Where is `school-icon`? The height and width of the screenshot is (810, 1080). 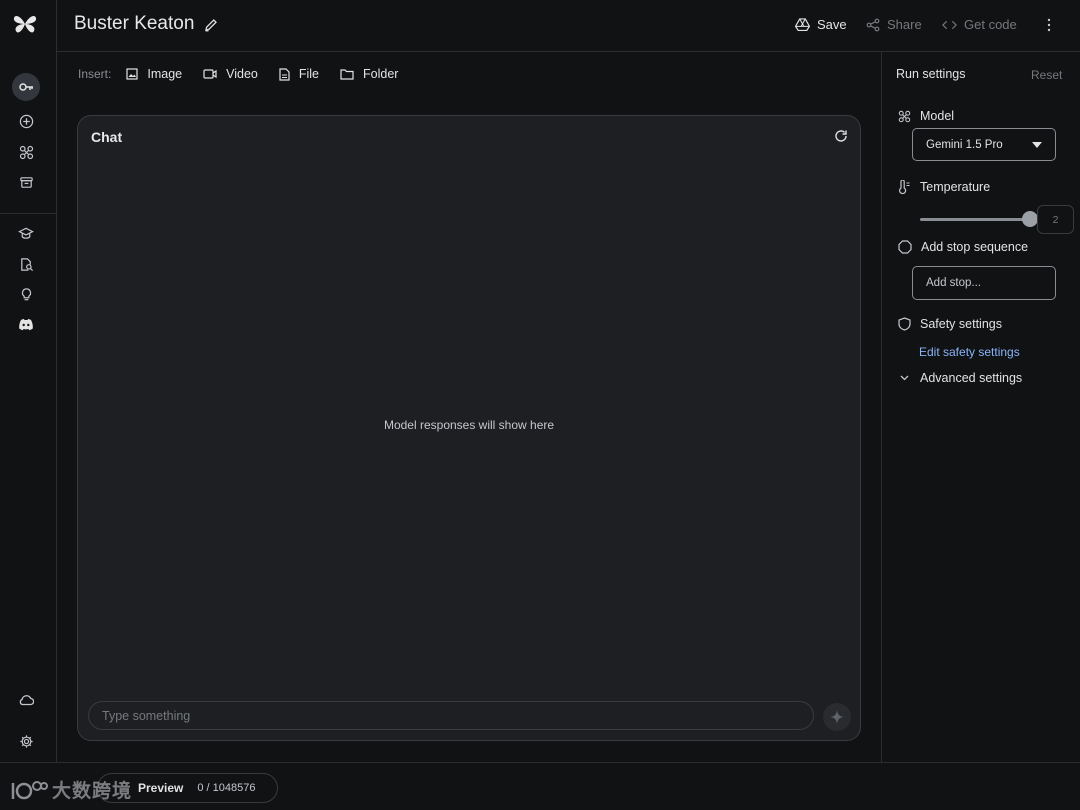 school-icon is located at coordinates (26, 233).